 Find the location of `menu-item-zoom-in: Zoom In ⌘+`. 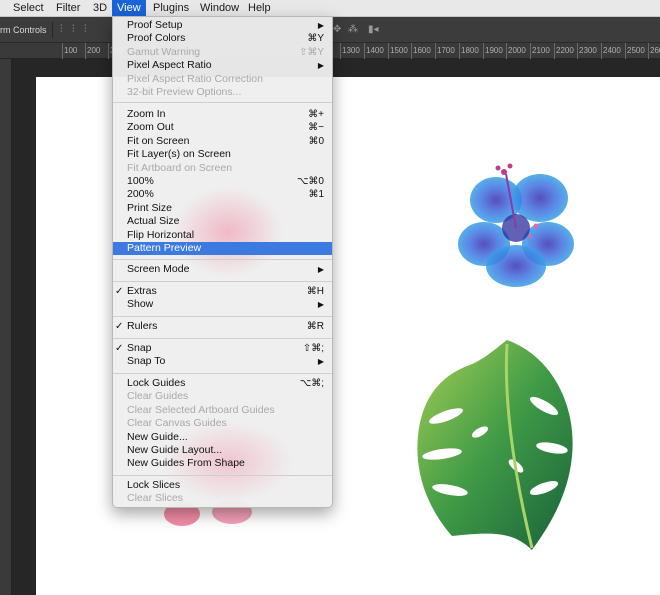

menu-item-zoom-in: Zoom In ⌘+ is located at coordinates (222, 114).